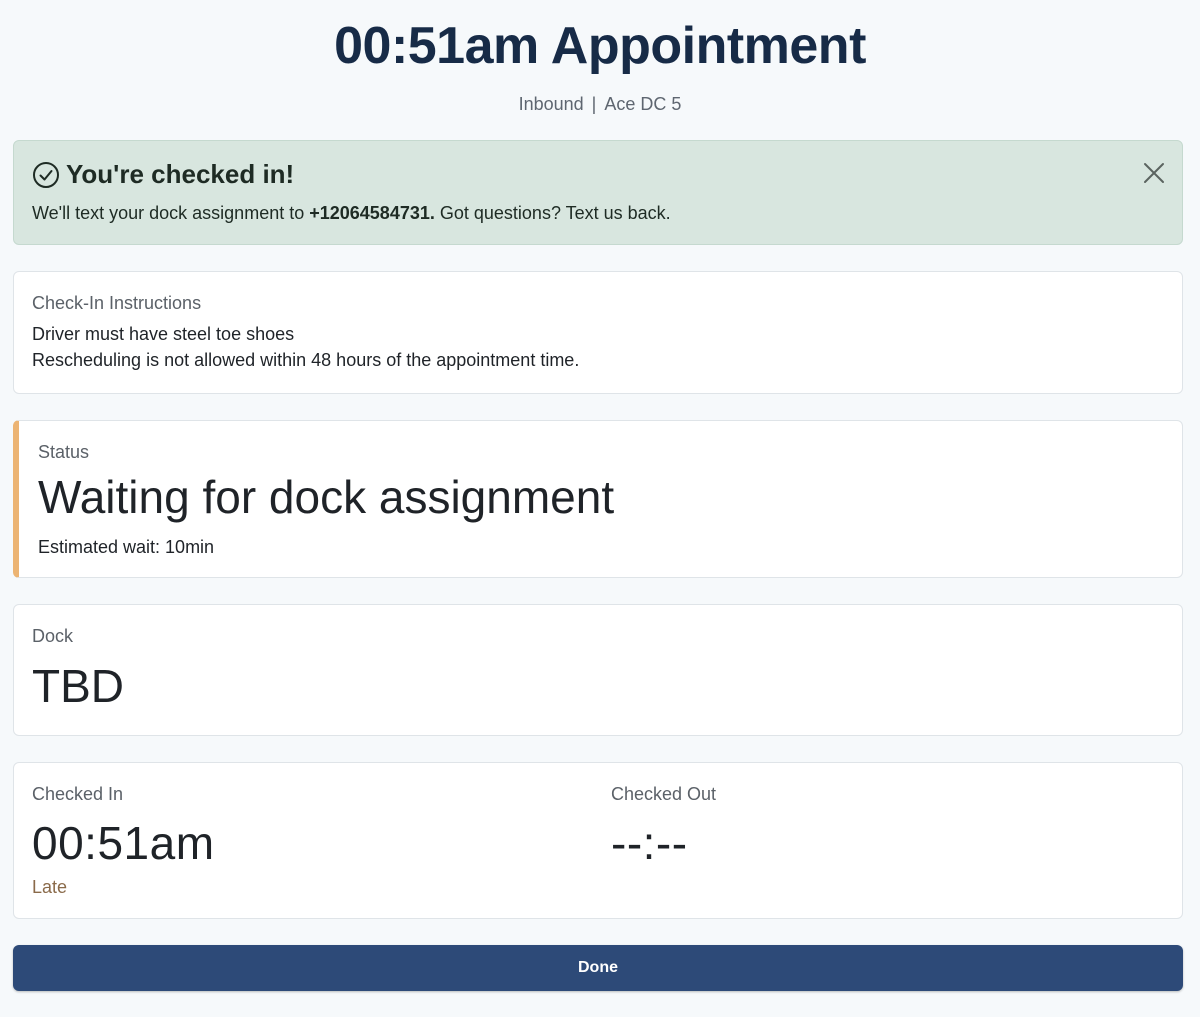  What do you see at coordinates (46, 175) in the screenshot?
I see `check-circle-icon` at bounding box center [46, 175].